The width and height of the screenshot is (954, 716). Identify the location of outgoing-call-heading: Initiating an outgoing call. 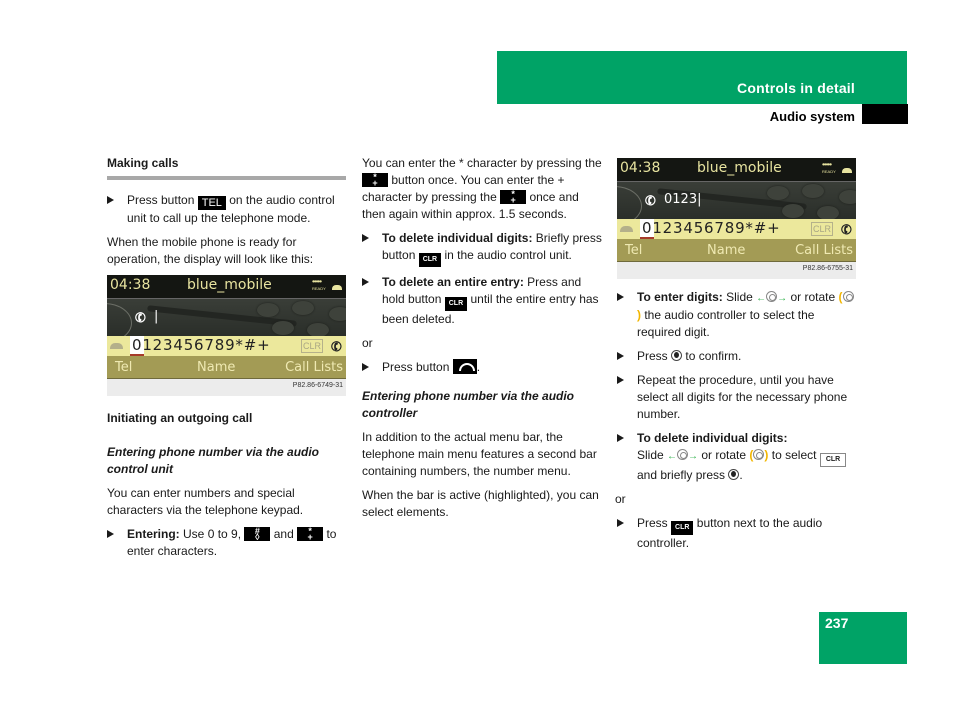
(180, 418).